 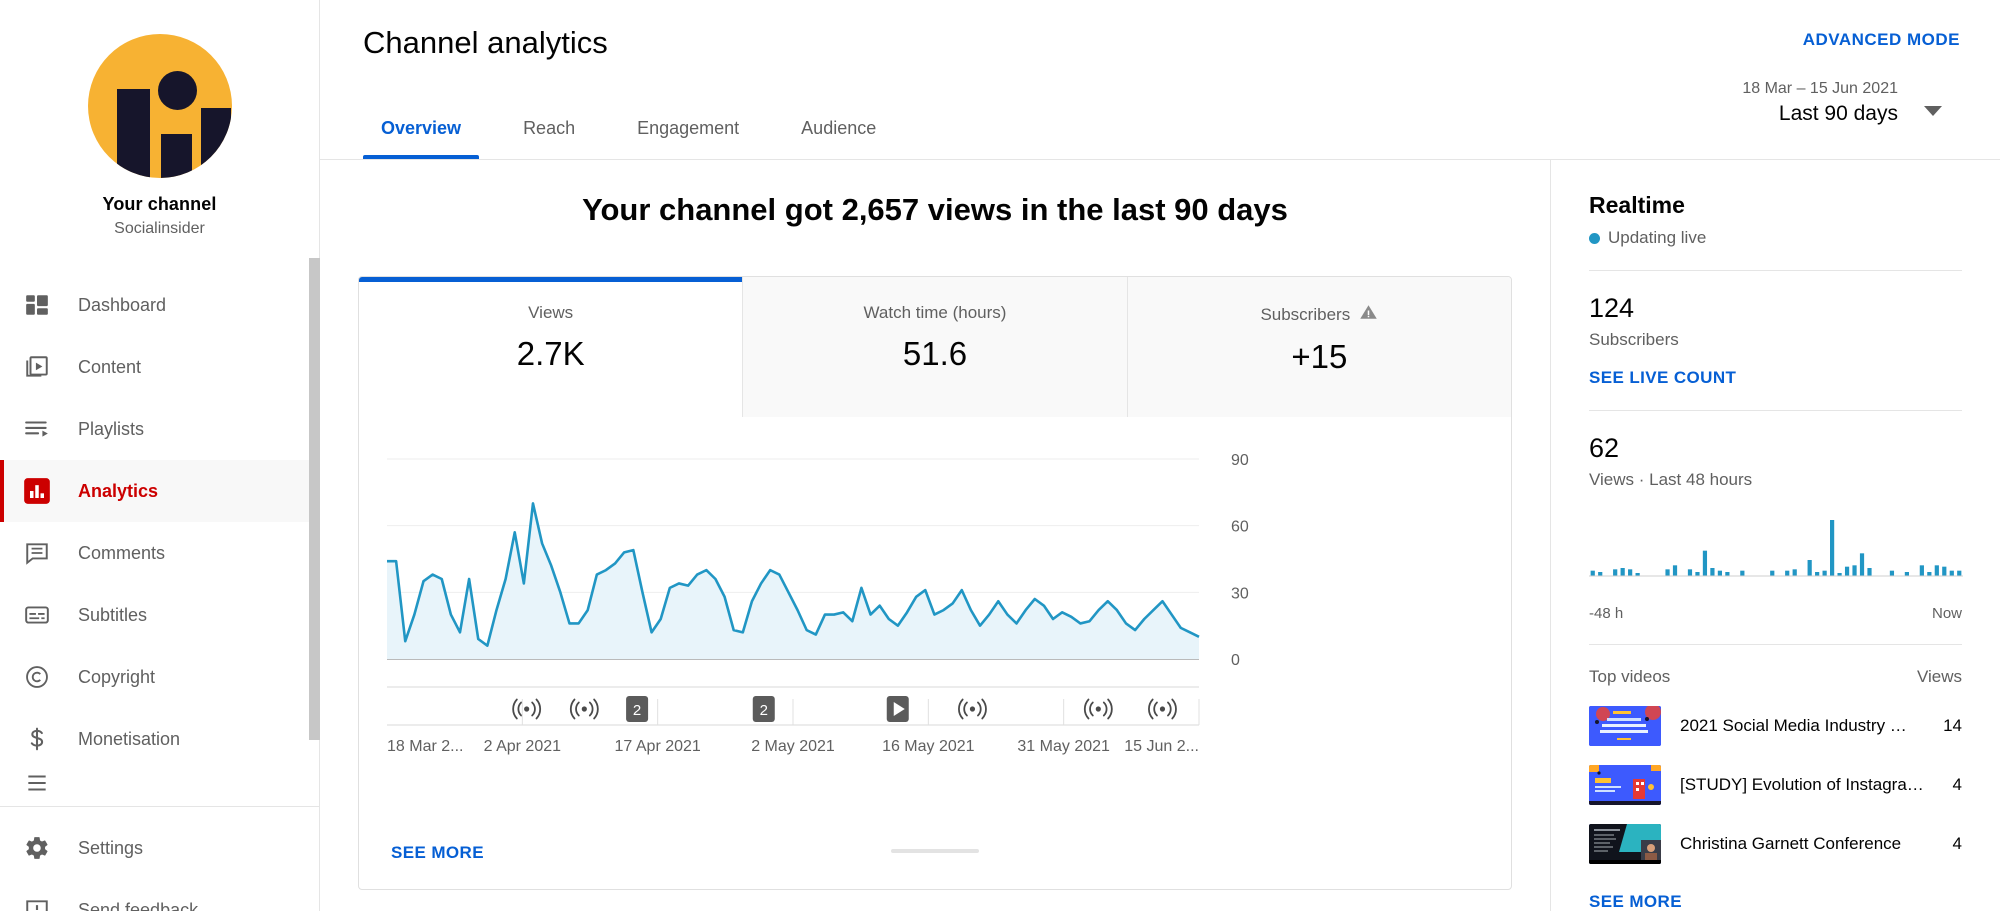 What do you see at coordinates (1775, 613) in the screenshot?
I see `realtime-axis: -48 h Now` at bounding box center [1775, 613].